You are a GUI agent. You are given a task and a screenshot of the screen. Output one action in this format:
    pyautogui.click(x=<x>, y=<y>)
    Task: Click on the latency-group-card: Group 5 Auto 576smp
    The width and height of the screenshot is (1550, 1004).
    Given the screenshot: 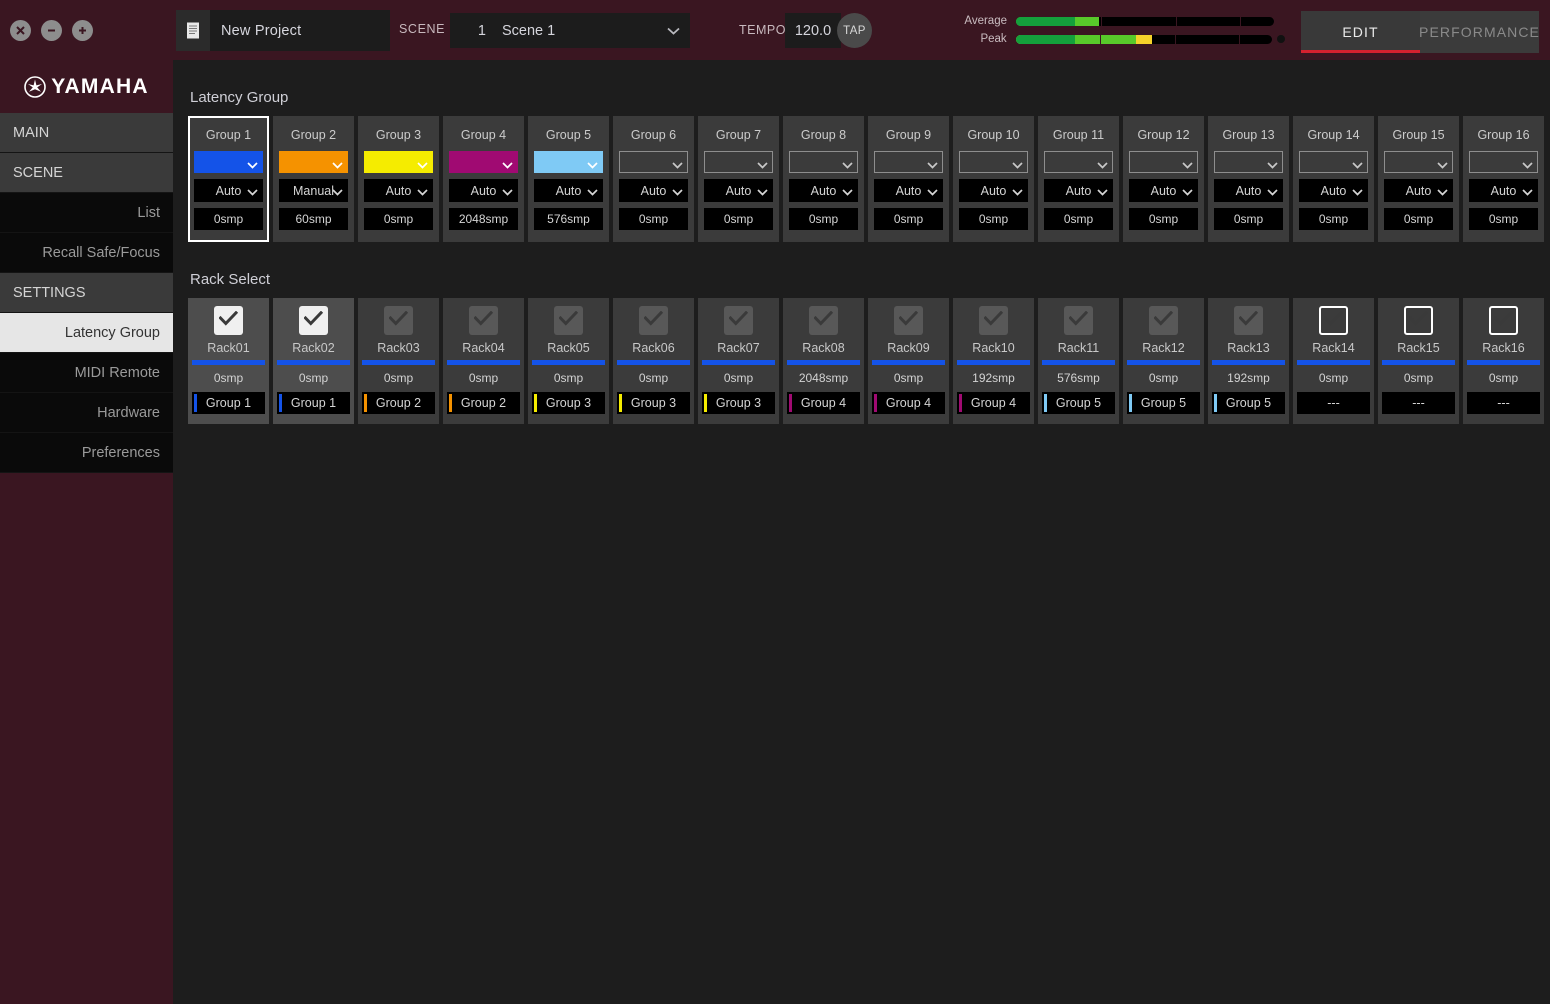 What is the action you would take?
    pyautogui.click(x=568, y=179)
    